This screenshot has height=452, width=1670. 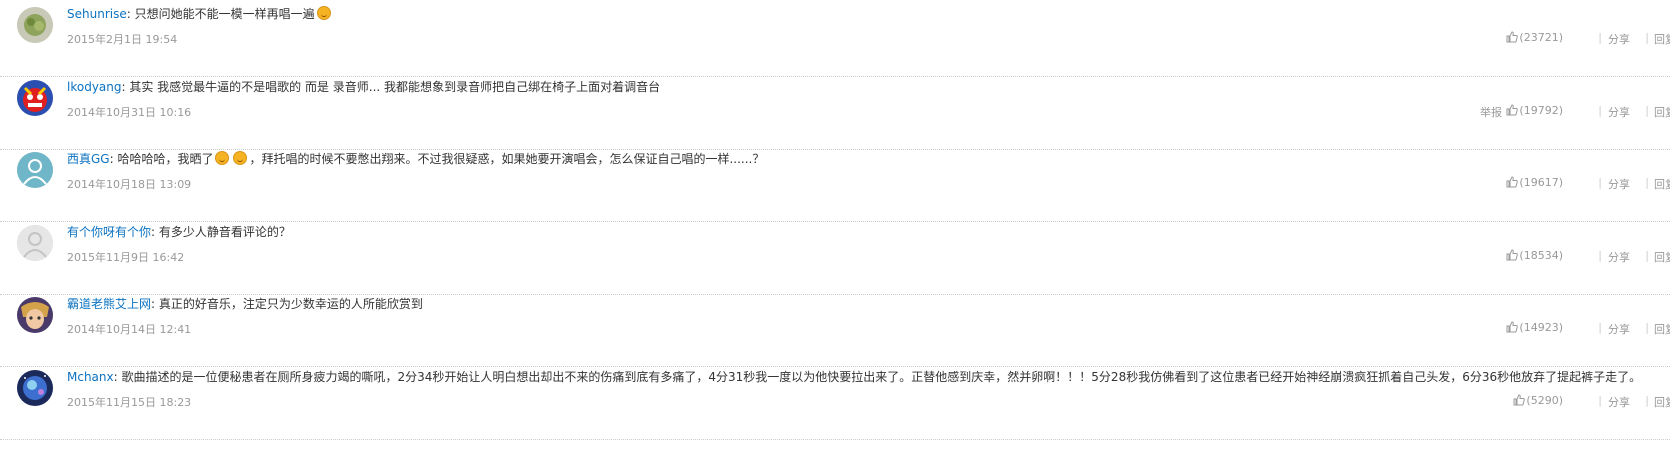 I want to click on comment-body: Sehunrise: 只想问她能不能一模一样再唱一遍, so click(x=200, y=14).